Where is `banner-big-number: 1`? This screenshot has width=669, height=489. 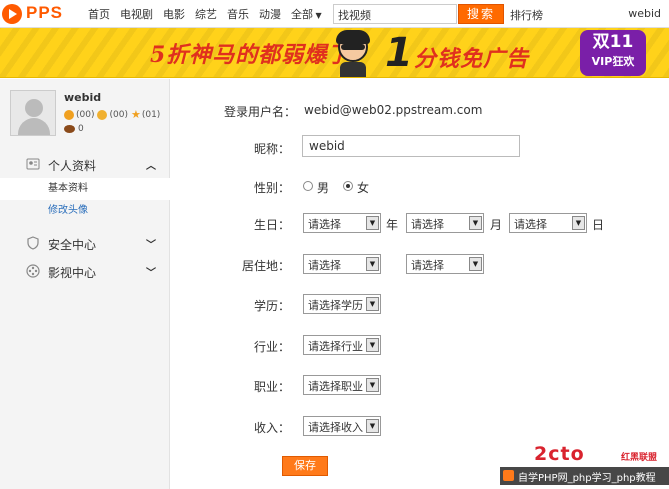
banner-big-number: 1 is located at coordinates (399, 53).